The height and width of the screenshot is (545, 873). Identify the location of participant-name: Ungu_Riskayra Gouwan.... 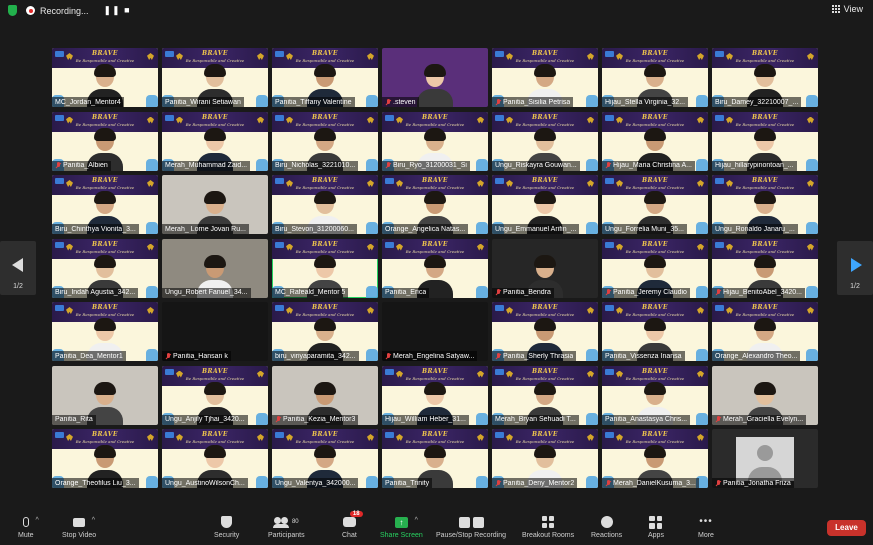
(536, 165).